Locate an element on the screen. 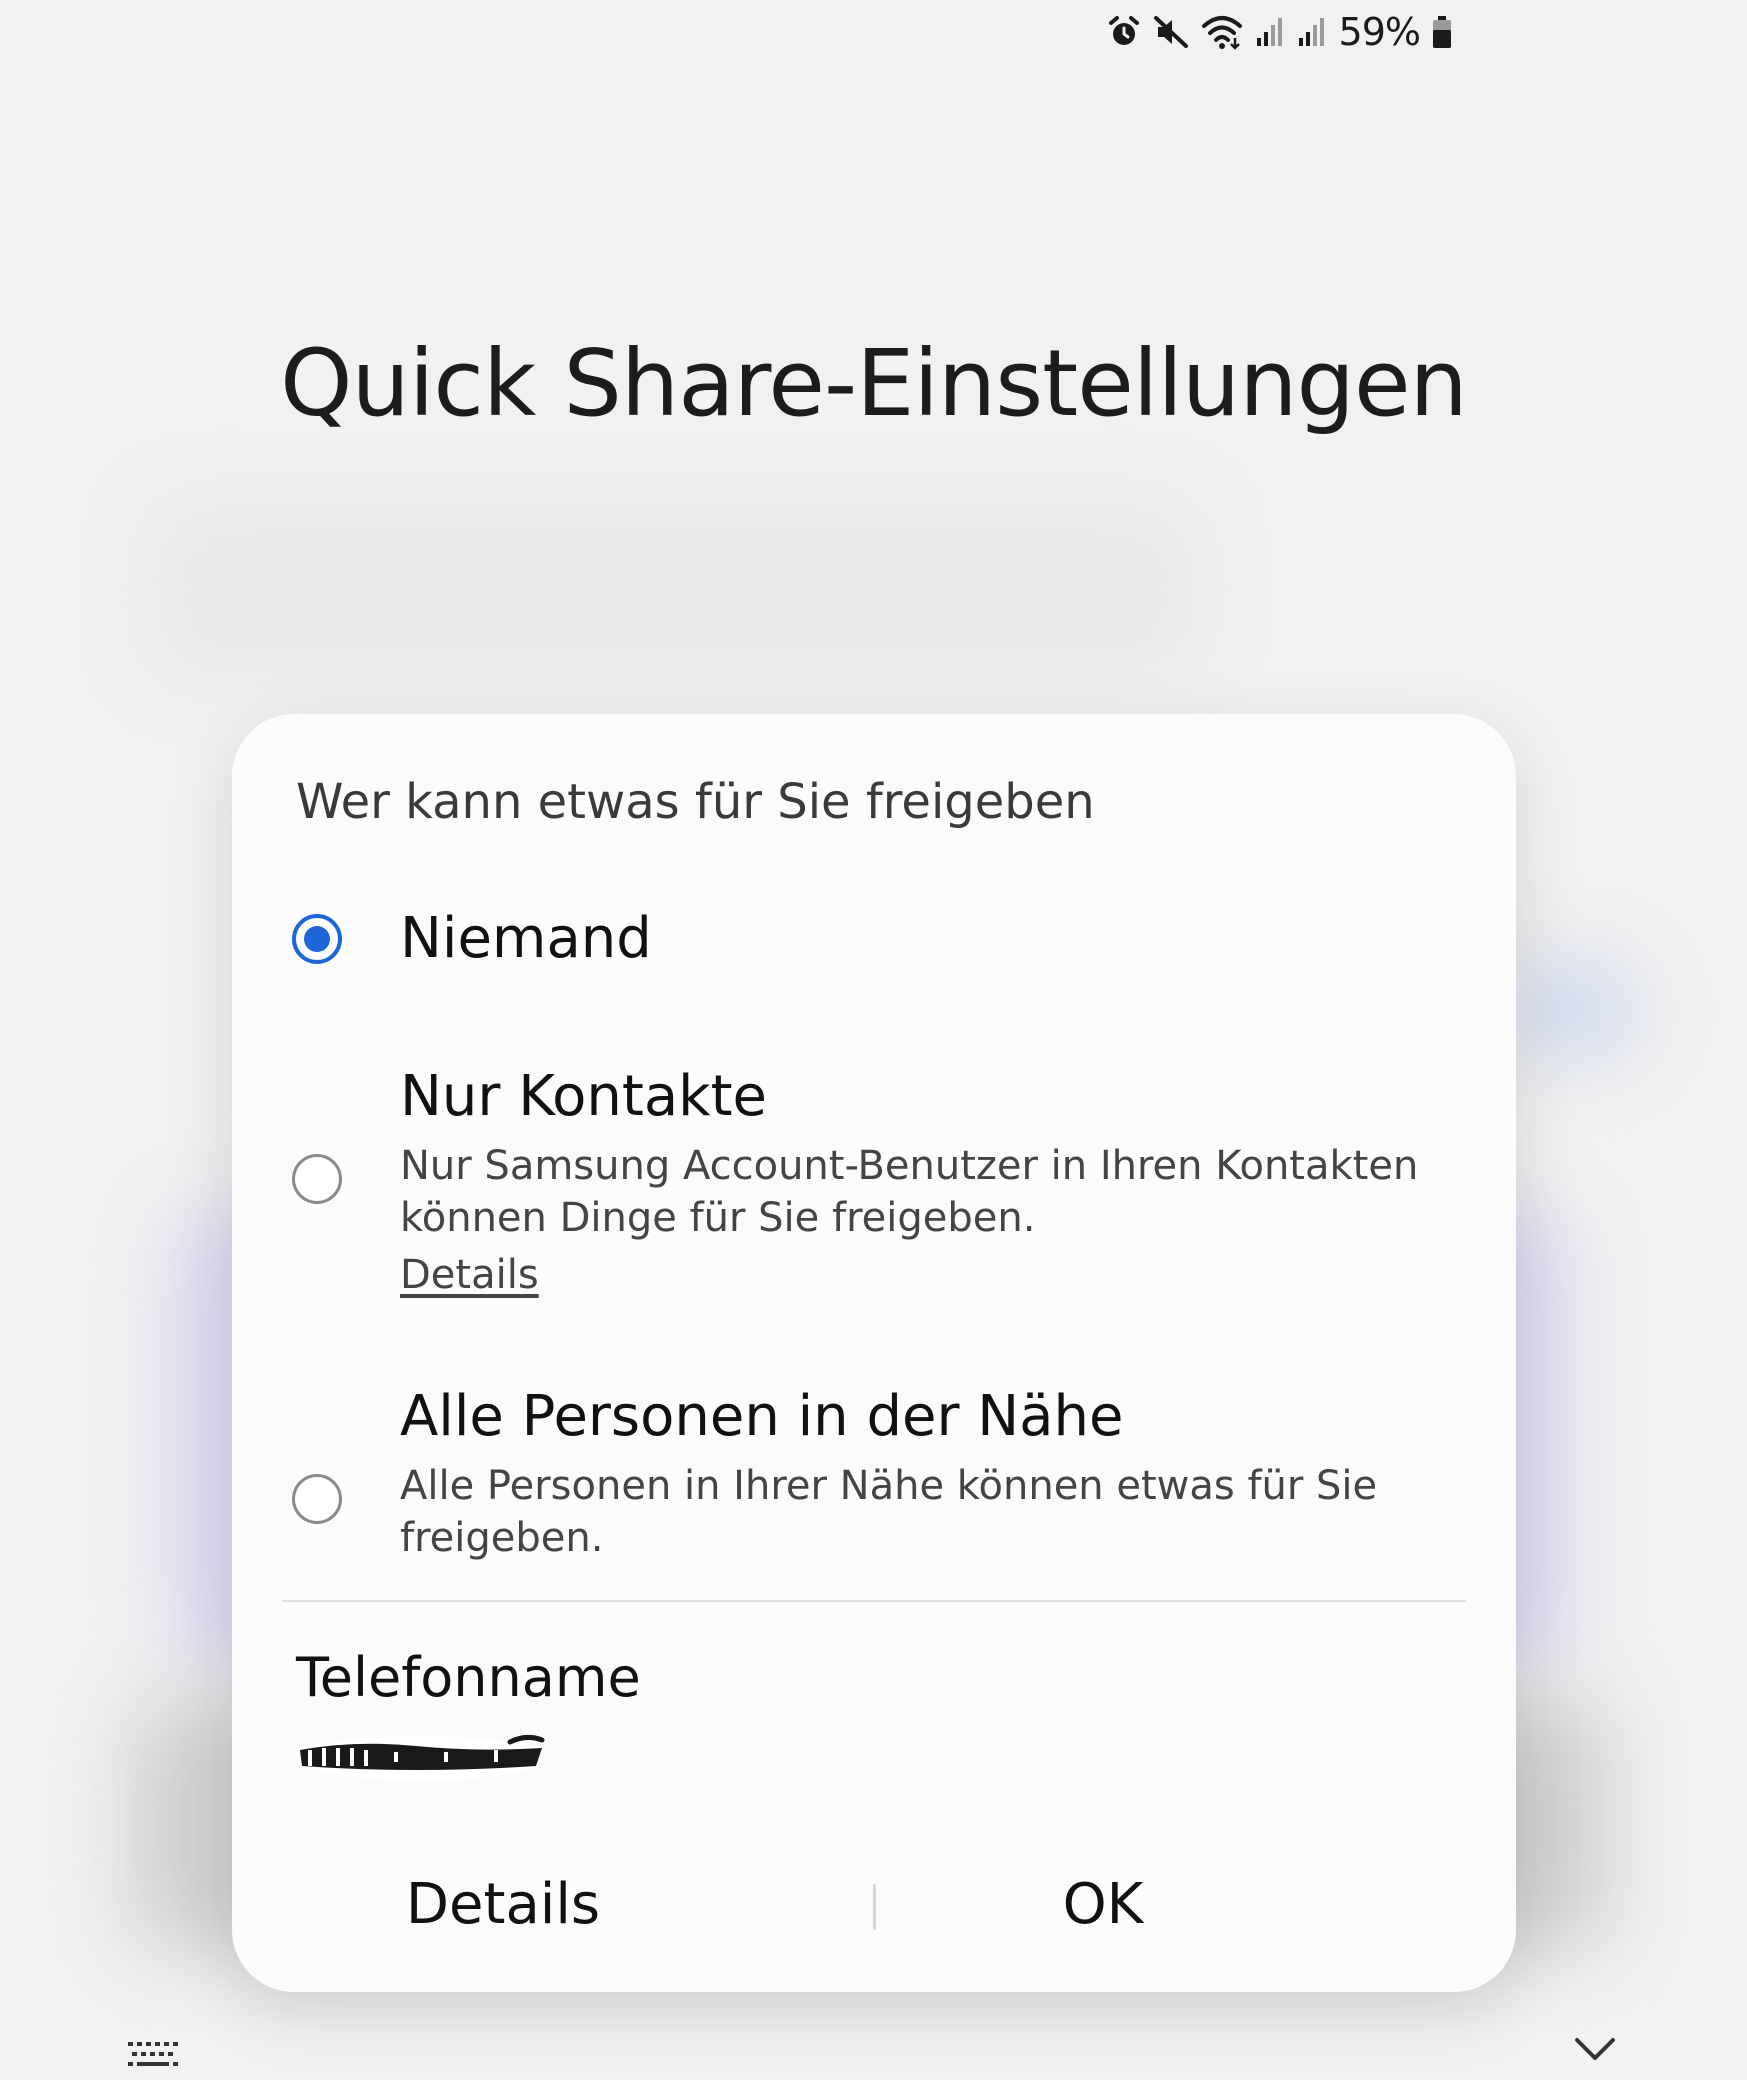 The width and height of the screenshot is (1747, 2080). wifi-icon is located at coordinates (1221, 33).